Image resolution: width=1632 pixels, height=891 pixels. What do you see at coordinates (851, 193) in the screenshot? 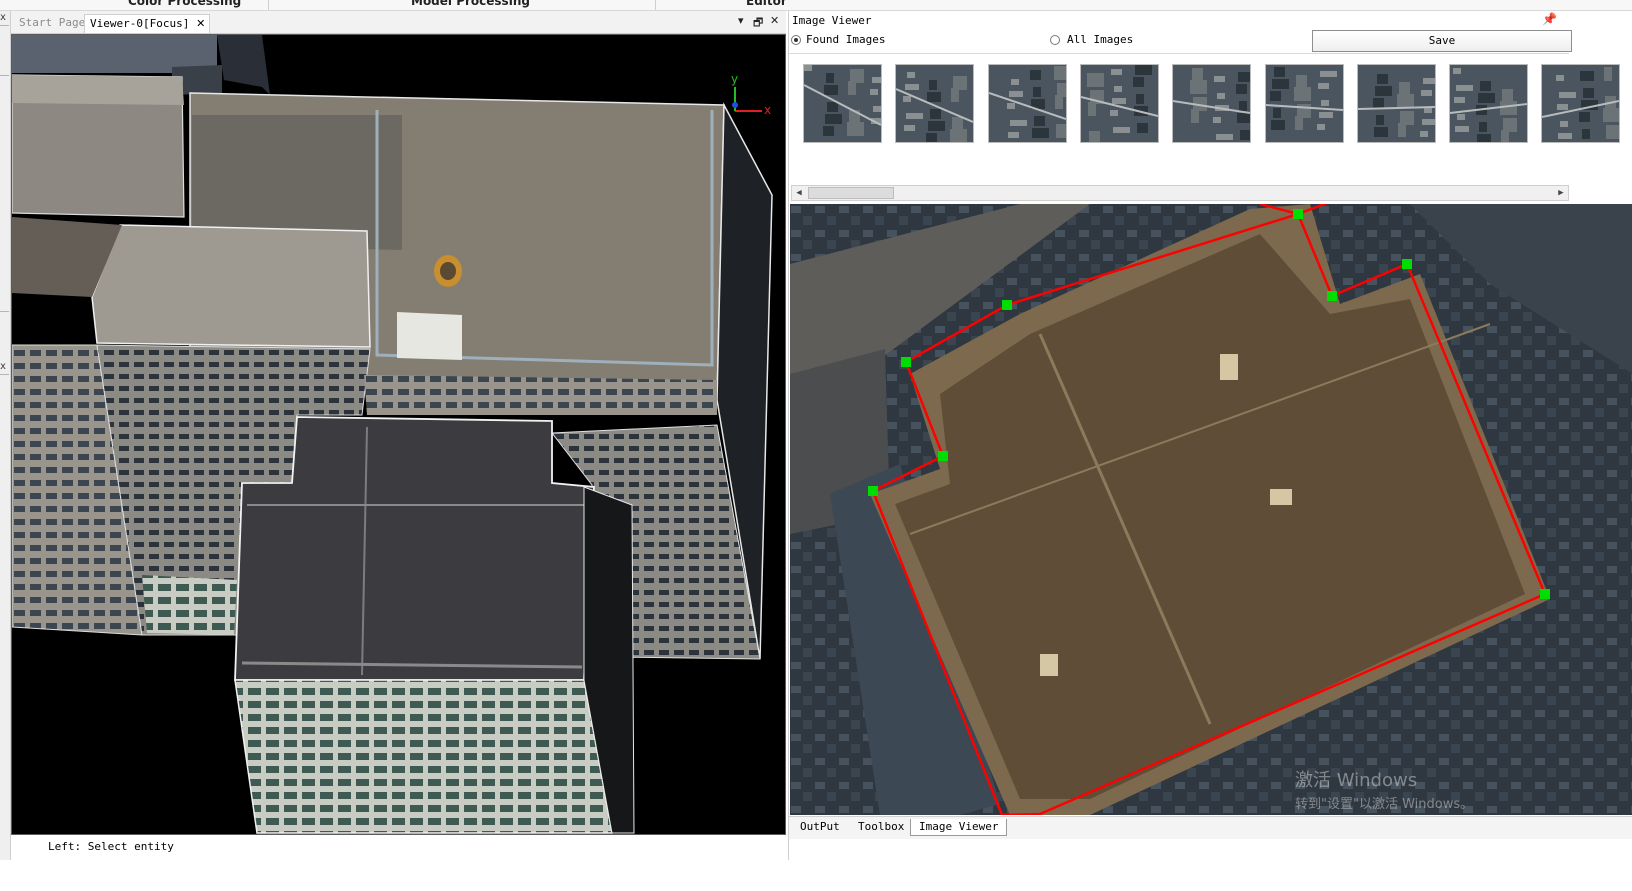
I see `scroll-thumb` at bounding box center [851, 193].